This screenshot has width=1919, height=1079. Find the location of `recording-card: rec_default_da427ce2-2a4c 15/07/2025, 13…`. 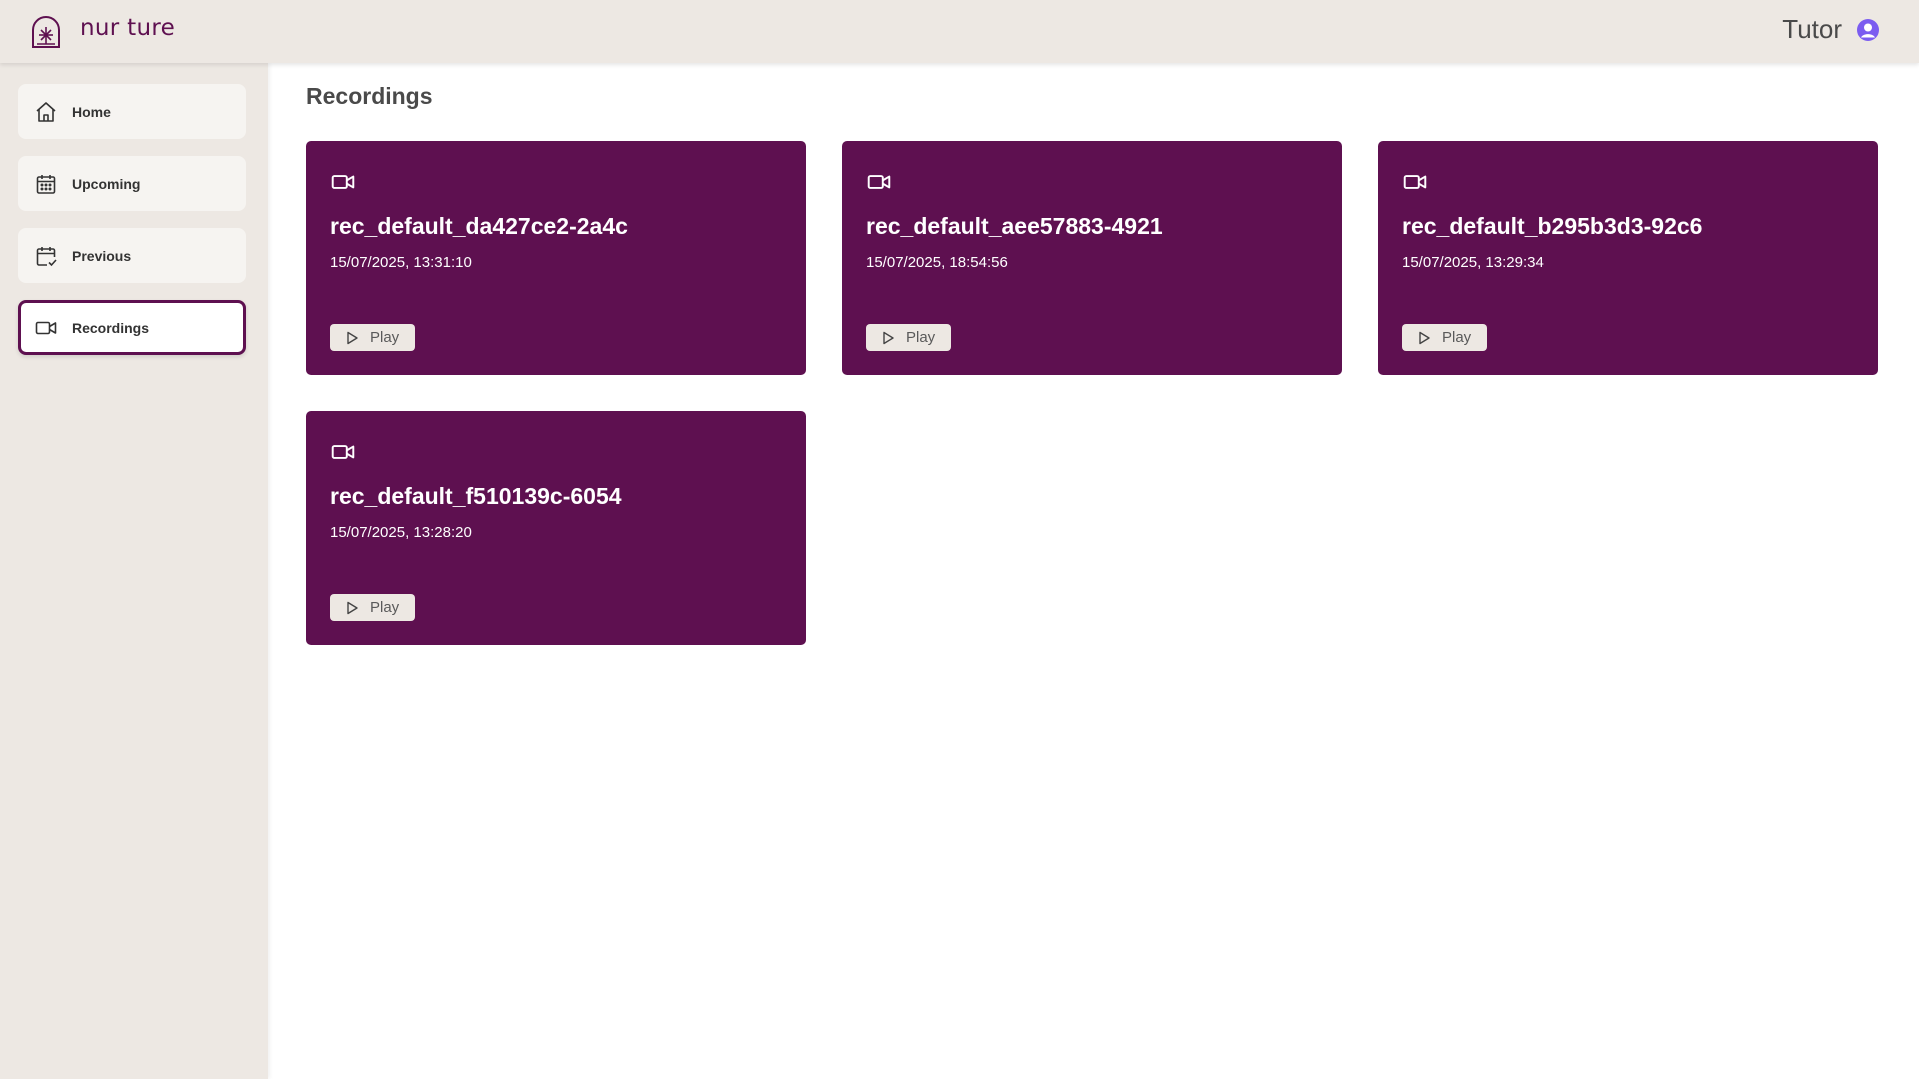

recording-card: rec_default_da427ce2-2a4c 15/07/2025, 13… is located at coordinates (556, 258).